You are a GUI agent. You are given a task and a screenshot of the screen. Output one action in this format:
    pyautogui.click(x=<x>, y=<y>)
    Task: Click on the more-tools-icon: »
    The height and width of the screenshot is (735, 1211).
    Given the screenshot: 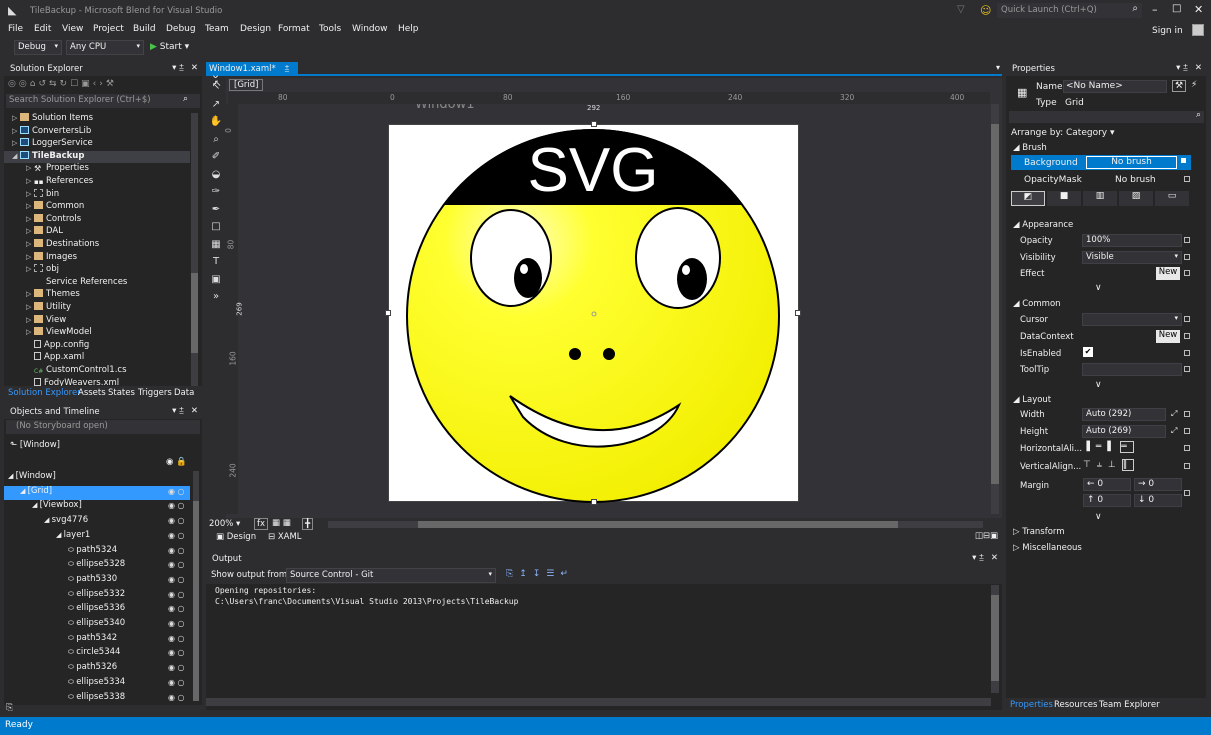 What is the action you would take?
    pyautogui.click(x=216, y=297)
    